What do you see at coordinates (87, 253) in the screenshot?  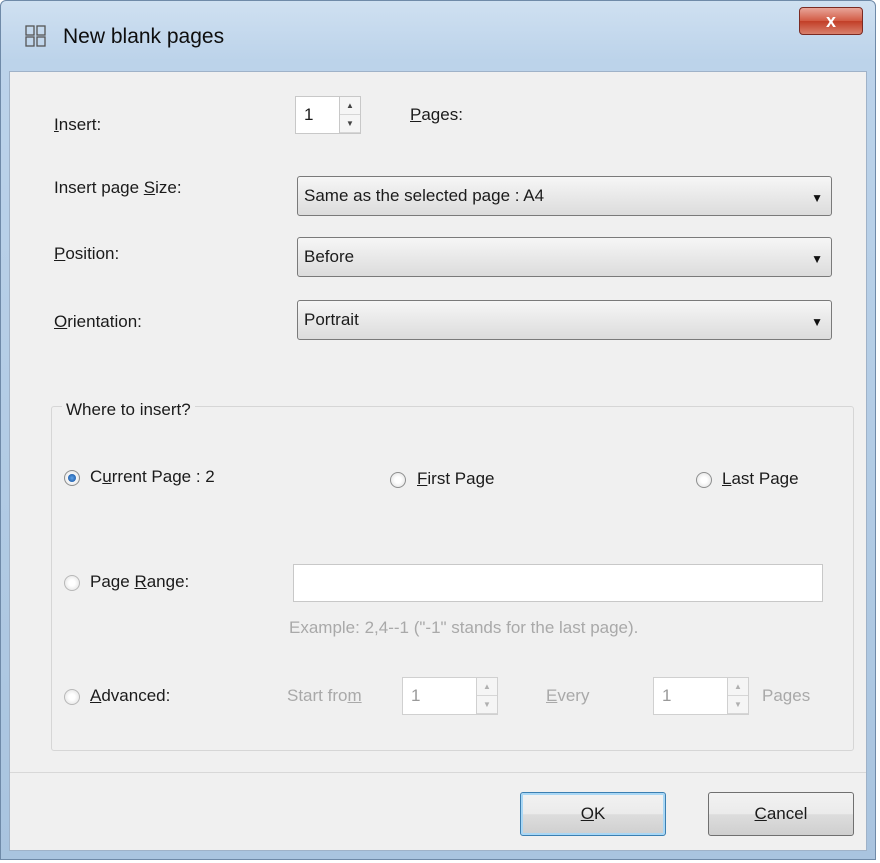 I see `position-label: Position:` at bounding box center [87, 253].